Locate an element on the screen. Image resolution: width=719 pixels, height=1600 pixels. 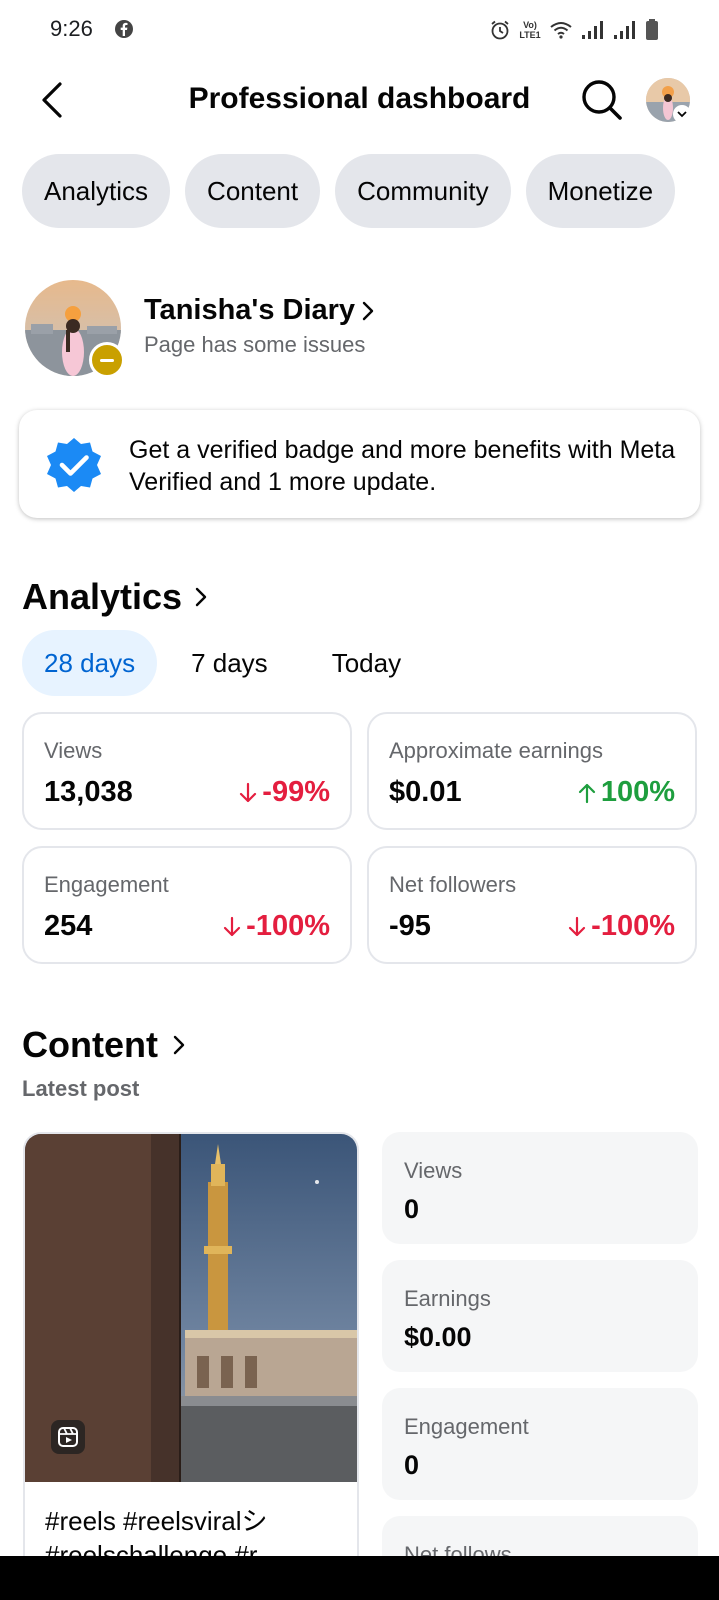
metric-value: $0.00 is located at coordinates (438, 1337).